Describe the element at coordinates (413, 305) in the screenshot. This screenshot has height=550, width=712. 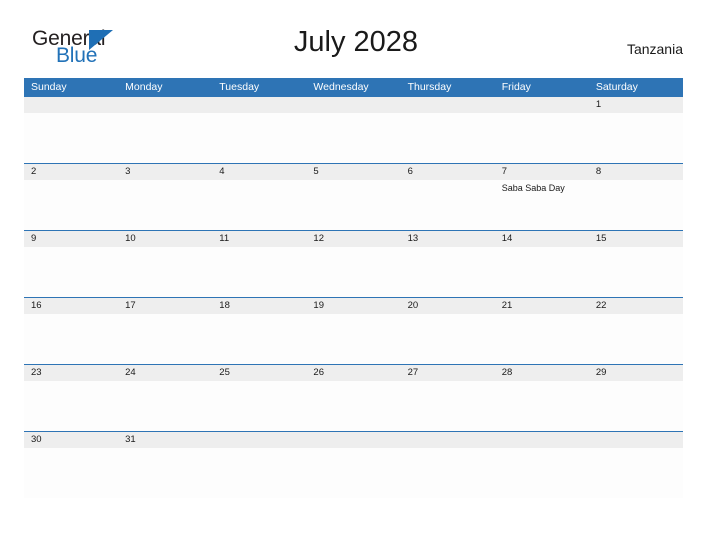
I see `day-number: 20` at that location.